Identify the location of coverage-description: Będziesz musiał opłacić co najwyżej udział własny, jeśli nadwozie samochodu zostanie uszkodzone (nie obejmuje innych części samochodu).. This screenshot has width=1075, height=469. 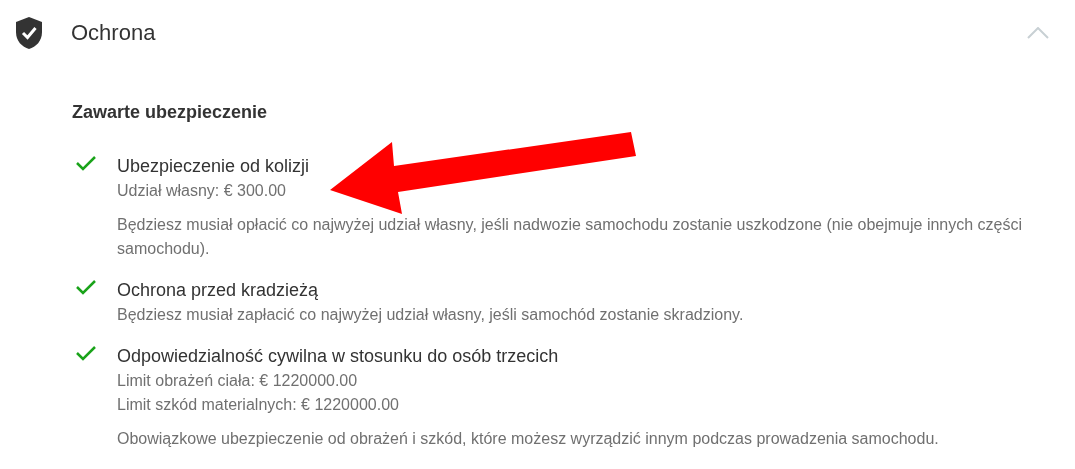
(570, 237).